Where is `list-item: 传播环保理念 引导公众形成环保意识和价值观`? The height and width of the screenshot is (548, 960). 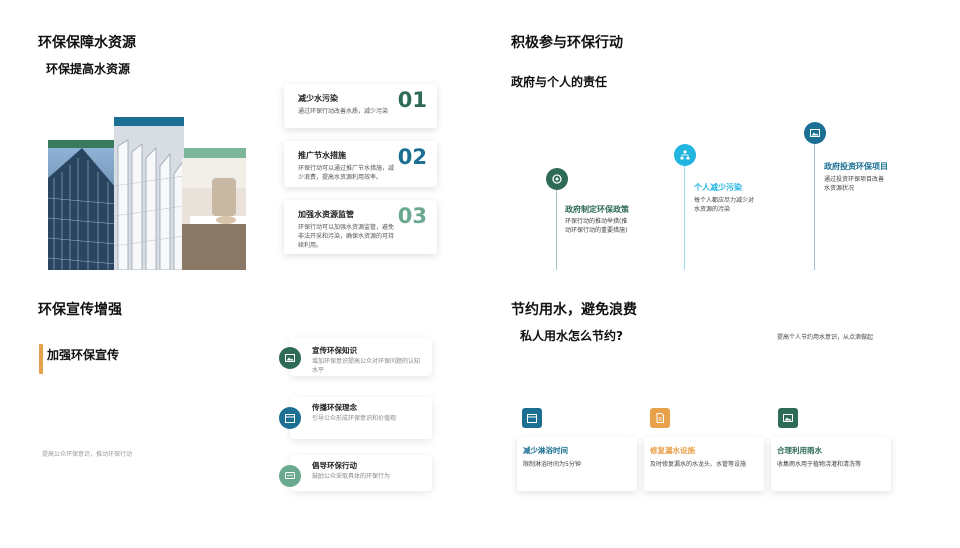 list-item: 传播环保理念 引导公众形成环保意识和价值观 is located at coordinates (361, 418).